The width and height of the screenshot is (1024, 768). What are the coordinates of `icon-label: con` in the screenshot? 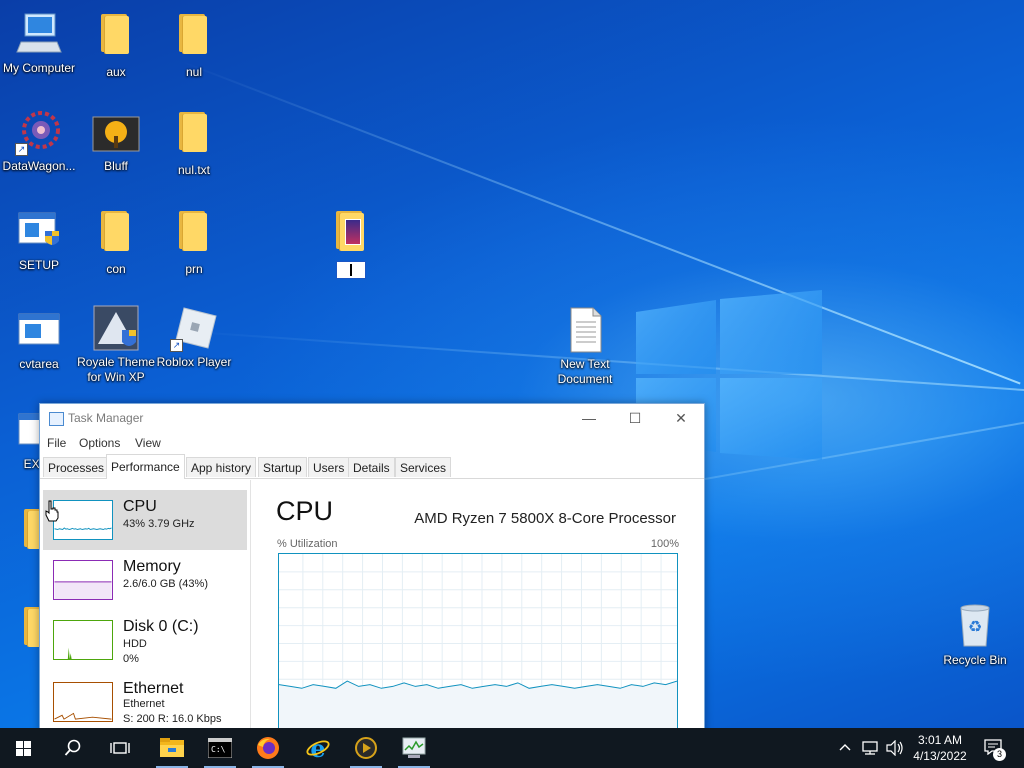 It's located at (116, 269).